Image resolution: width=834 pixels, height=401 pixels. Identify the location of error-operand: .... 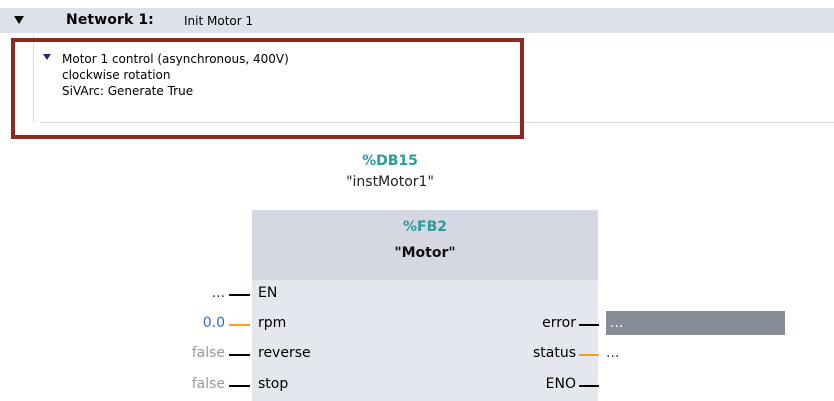
(616, 323).